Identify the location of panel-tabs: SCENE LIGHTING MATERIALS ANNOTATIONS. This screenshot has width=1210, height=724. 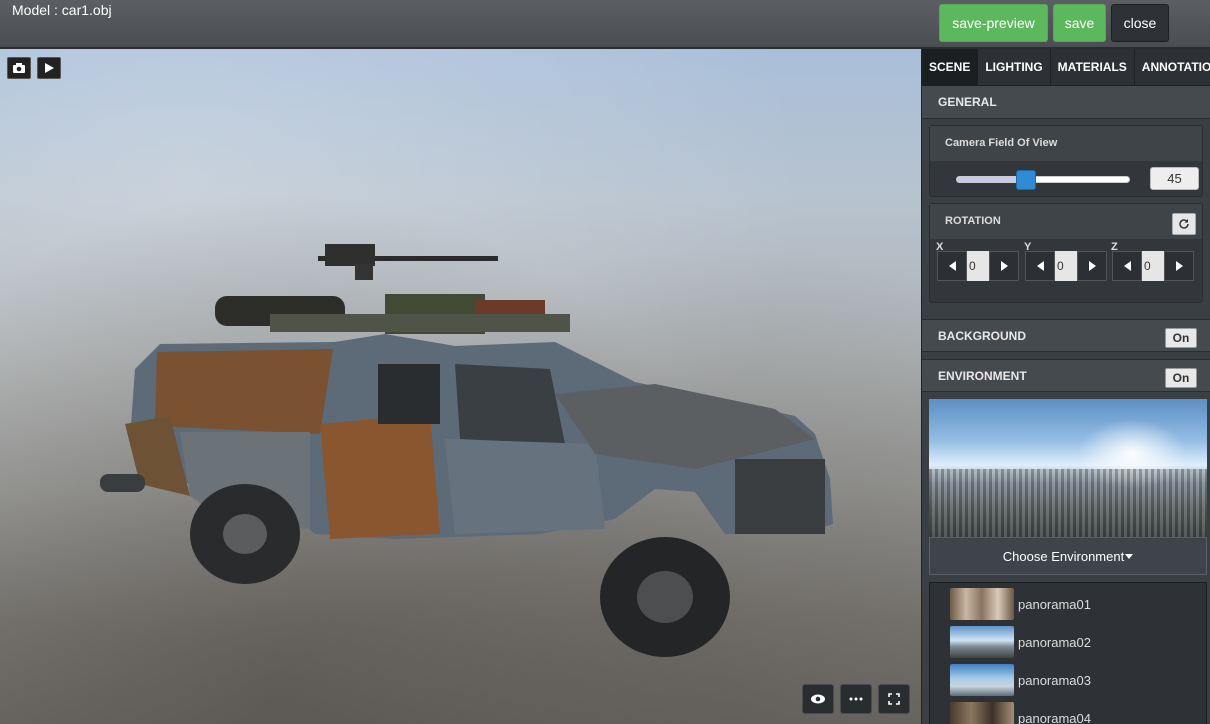
(1066, 67).